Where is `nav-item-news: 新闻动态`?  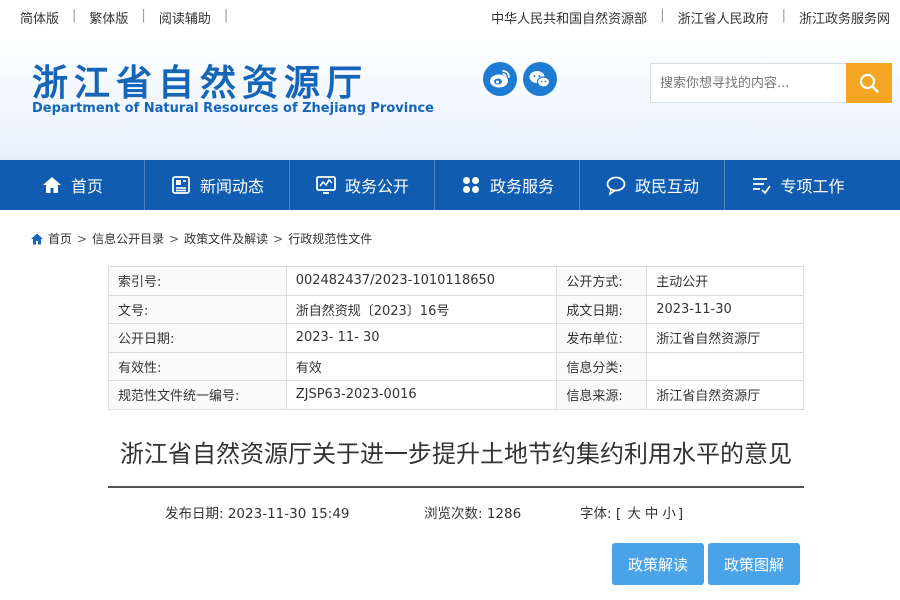 nav-item-news: 新闻动态 is located at coordinates (217, 185).